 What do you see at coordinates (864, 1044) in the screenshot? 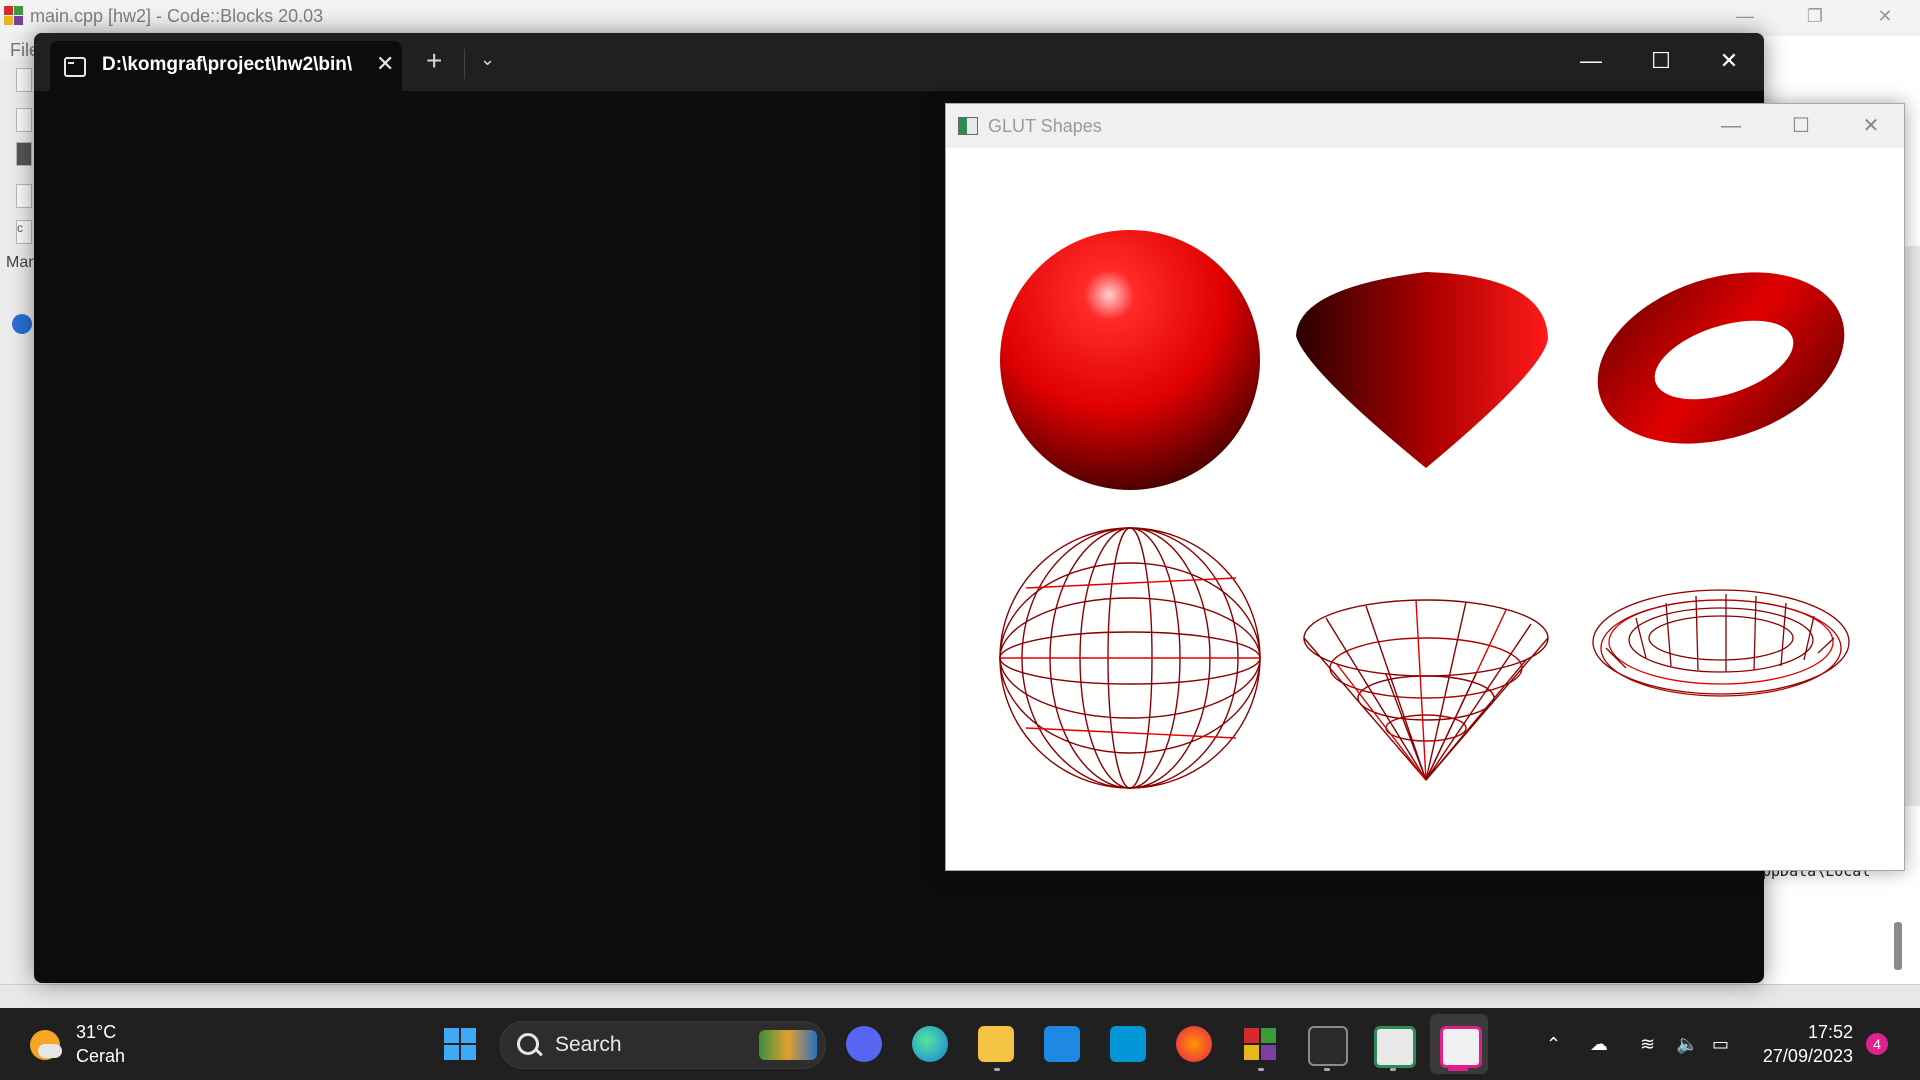
I see `discord-icon` at bounding box center [864, 1044].